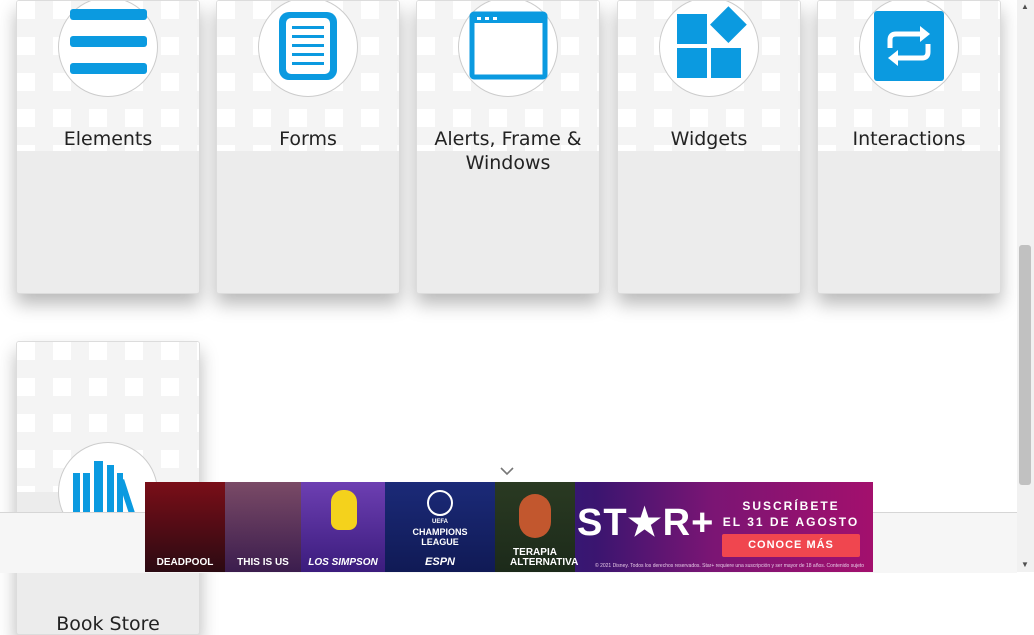  Describe the element at coordinates (1025, 564) in the screenshot. I see `scroll-down-arrow-icon: ▼` at that location.